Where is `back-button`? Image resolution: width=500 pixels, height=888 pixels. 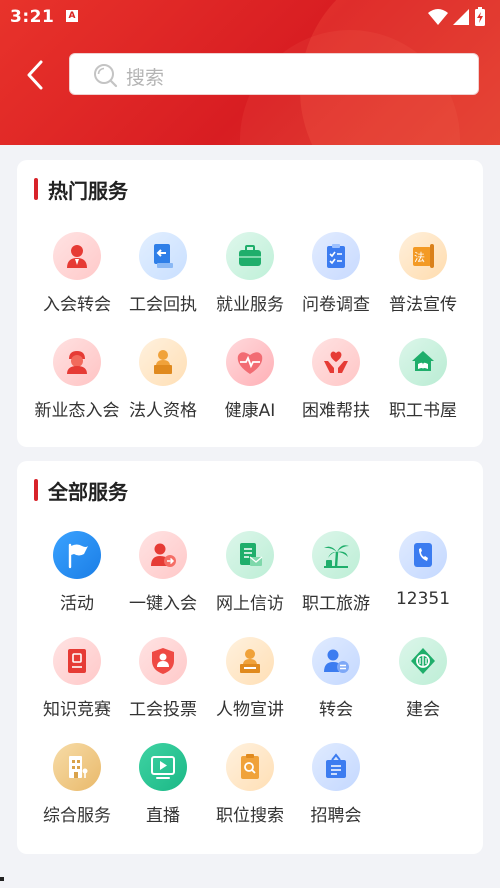
back-button is located at coordinates (35, 75).